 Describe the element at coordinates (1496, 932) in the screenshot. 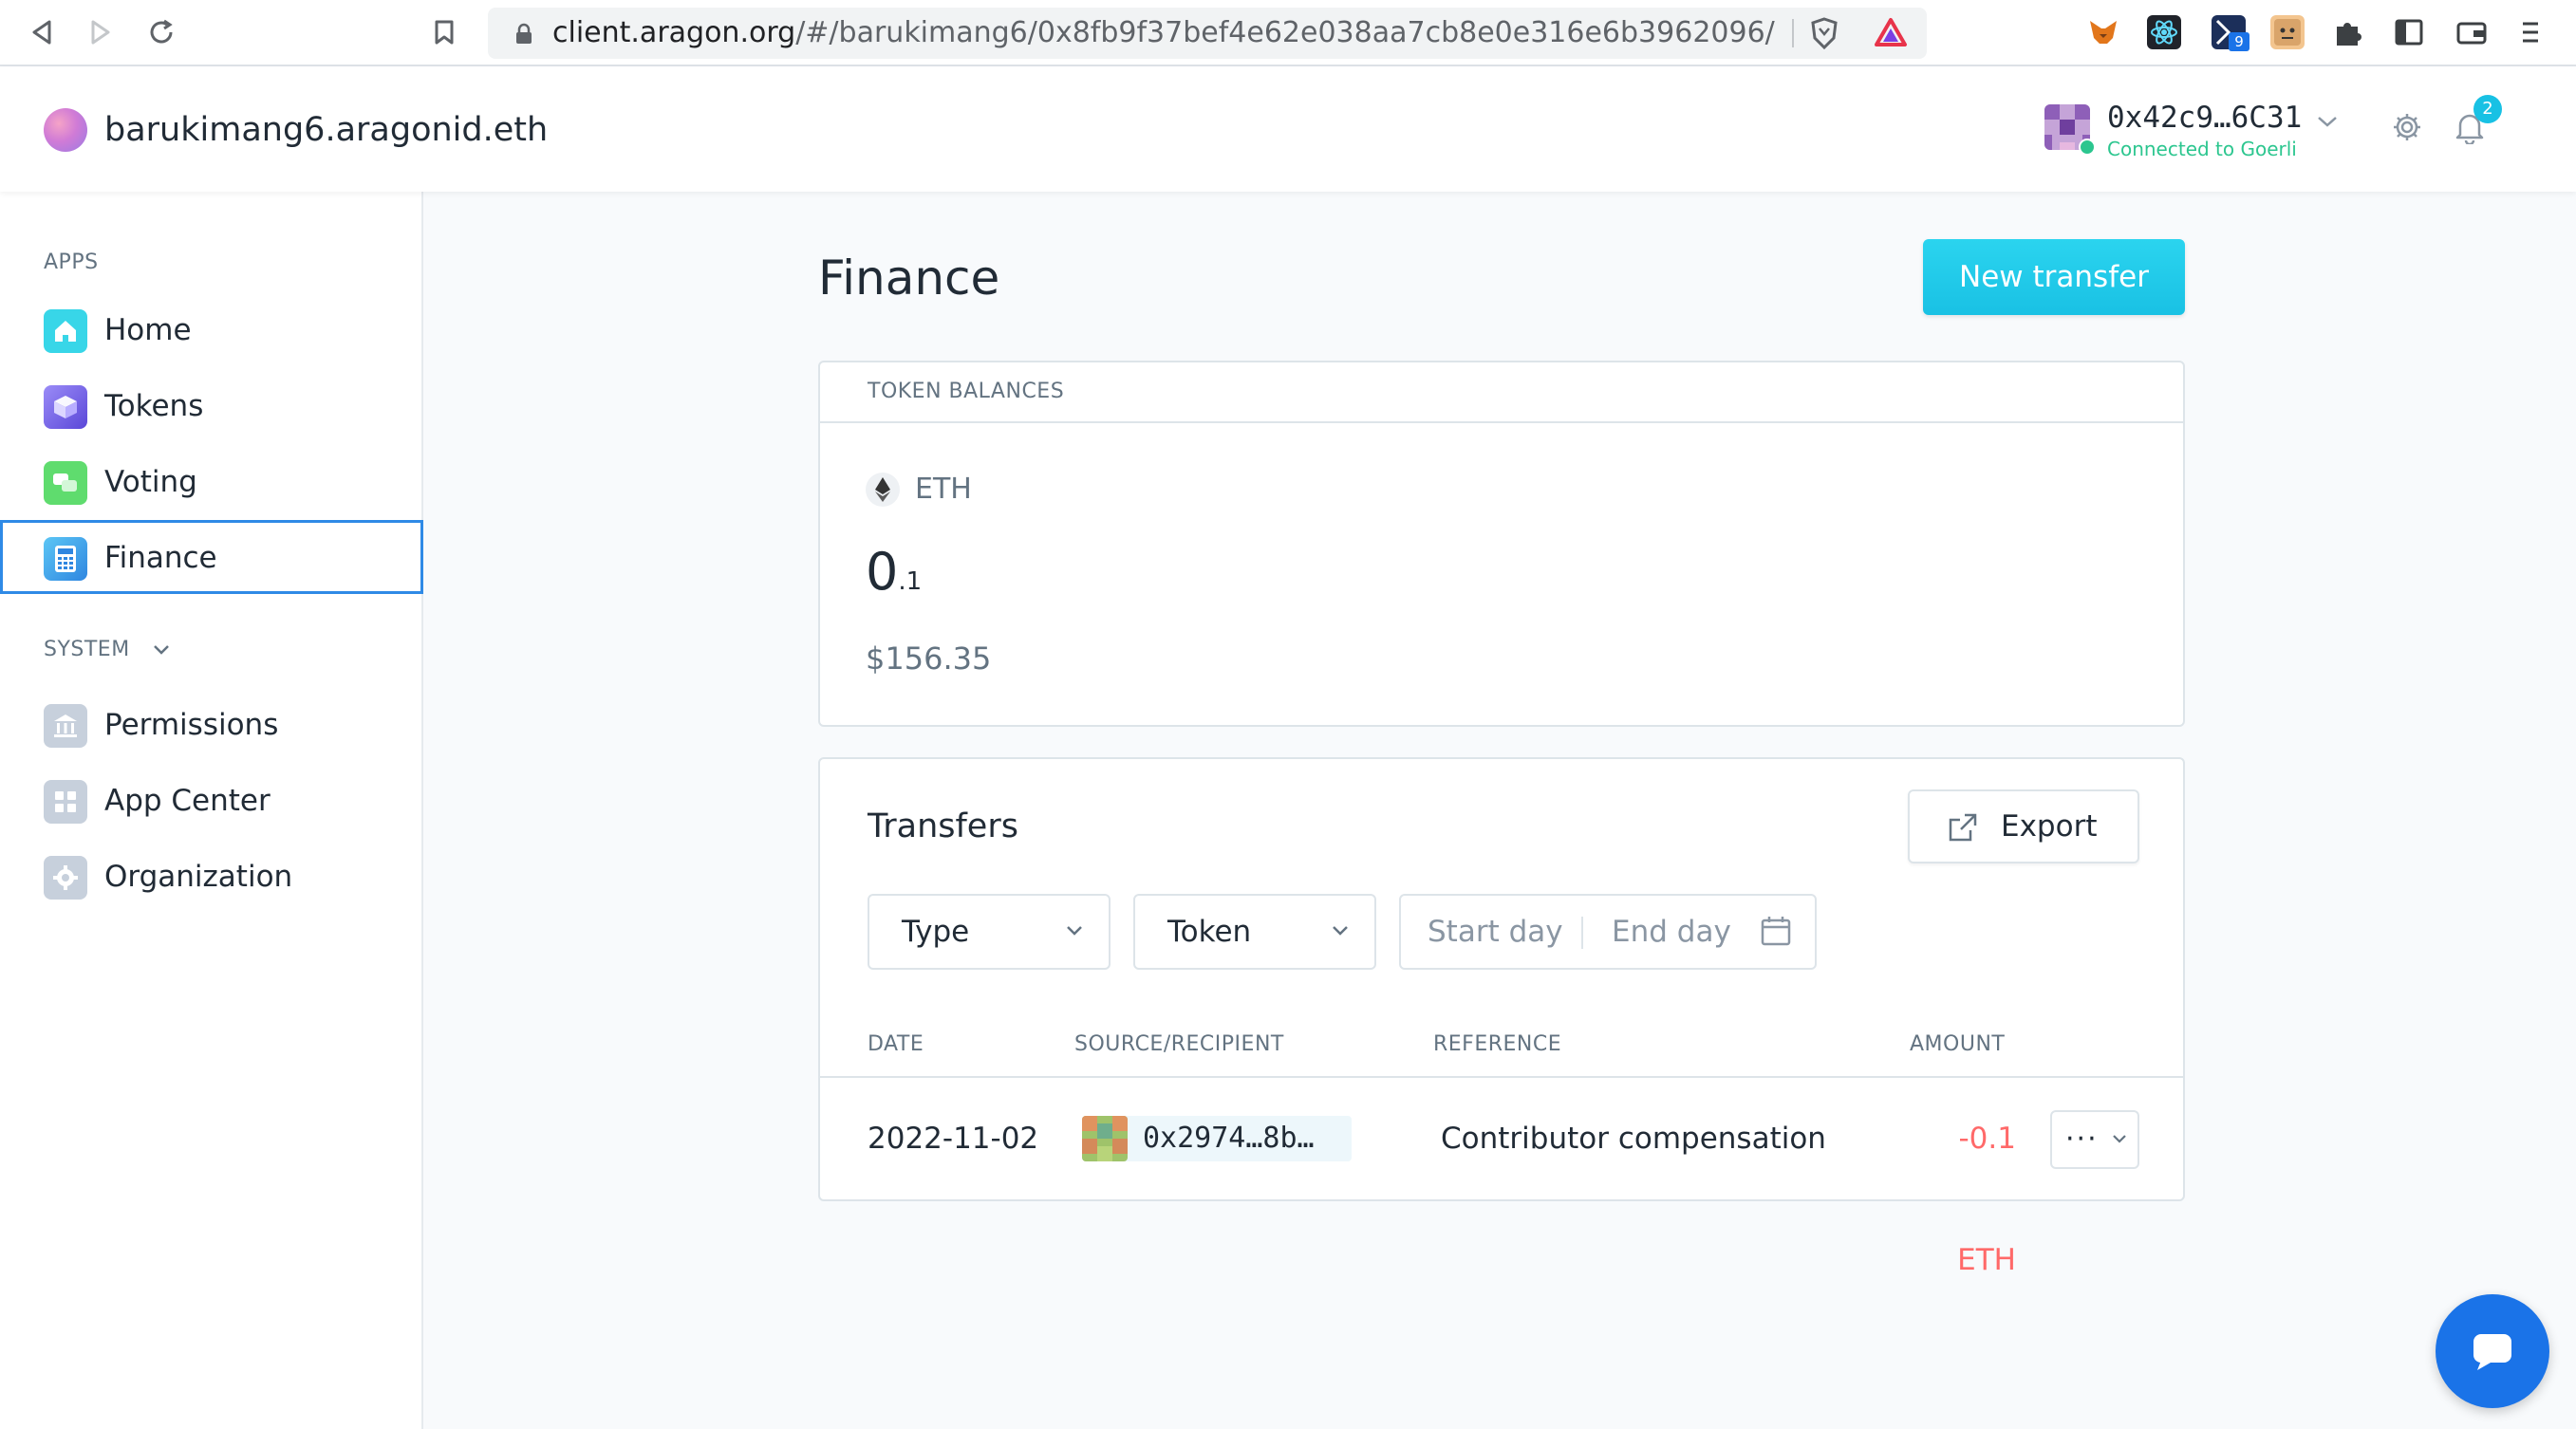

I see `start-day-field: Start day` at that location.